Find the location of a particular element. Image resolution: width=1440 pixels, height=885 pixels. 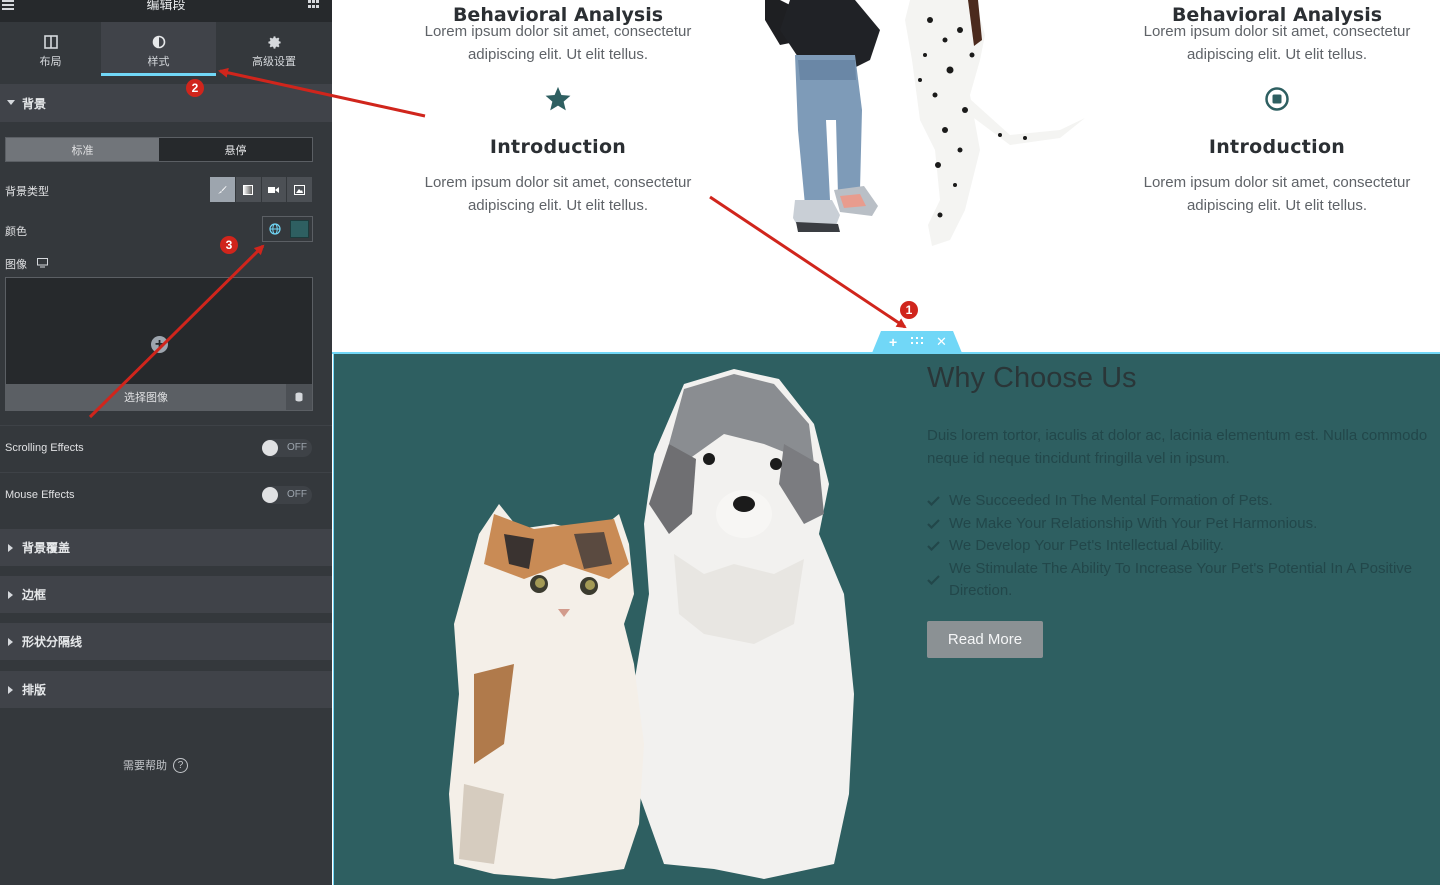

desktop-icon is located at coordinates (42, 264).